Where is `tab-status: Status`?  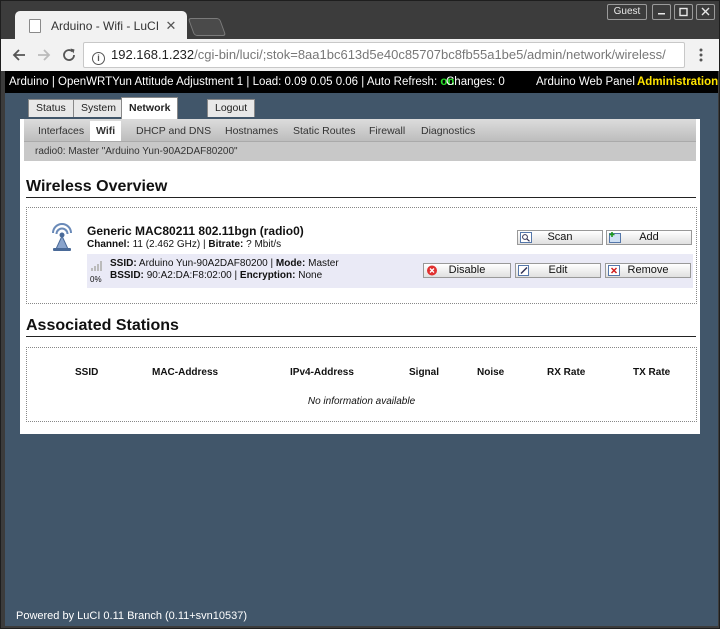
tab-status: Status is located at coordinates (51, 108).